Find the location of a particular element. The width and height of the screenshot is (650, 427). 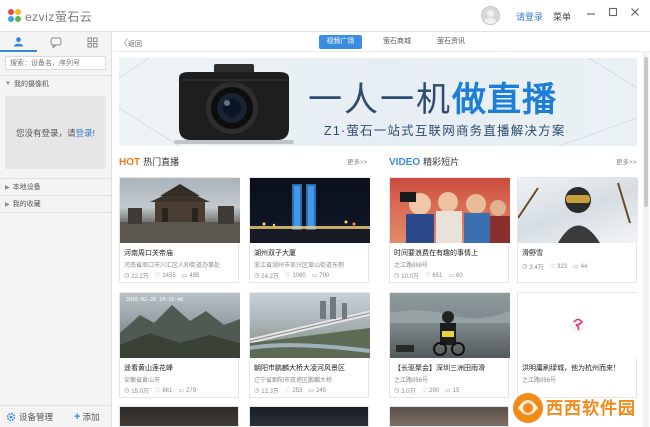

card-title: 滑野雪 is located at coordinates (532, 253).